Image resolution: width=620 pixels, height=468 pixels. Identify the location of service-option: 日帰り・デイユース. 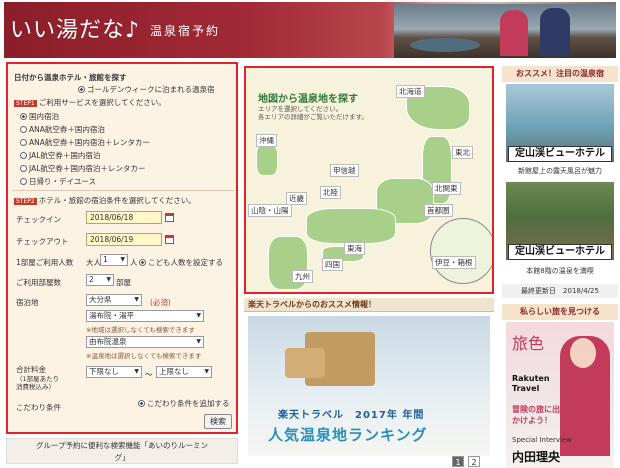
(58, 181).